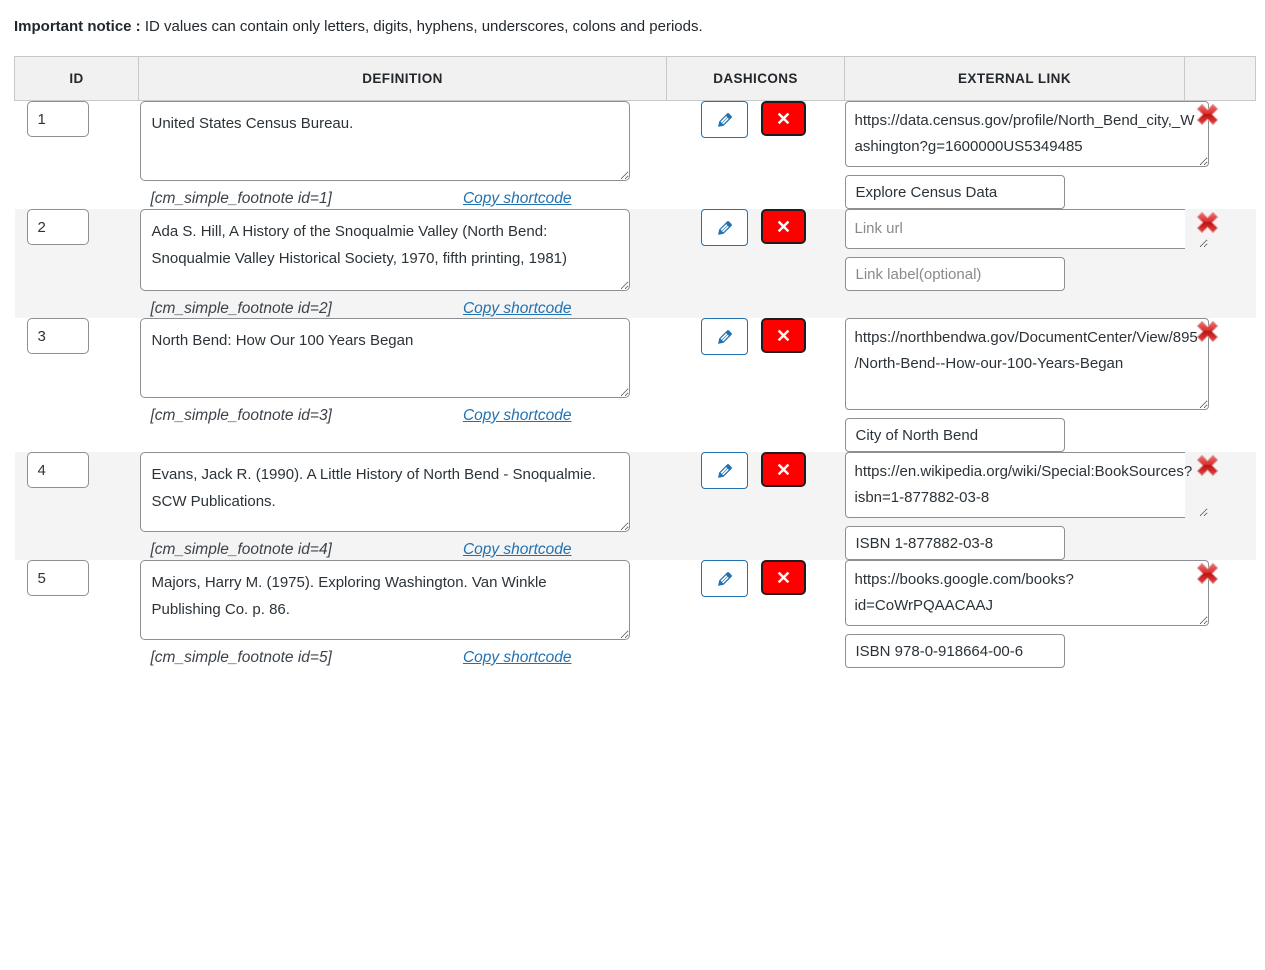 The width and height of the screenshot is (1265, 970). Describe the element at coordinates (241, 657) in the screenshot. I see `shortcode-text: [cm_simple_footnote id=5]` at that location.